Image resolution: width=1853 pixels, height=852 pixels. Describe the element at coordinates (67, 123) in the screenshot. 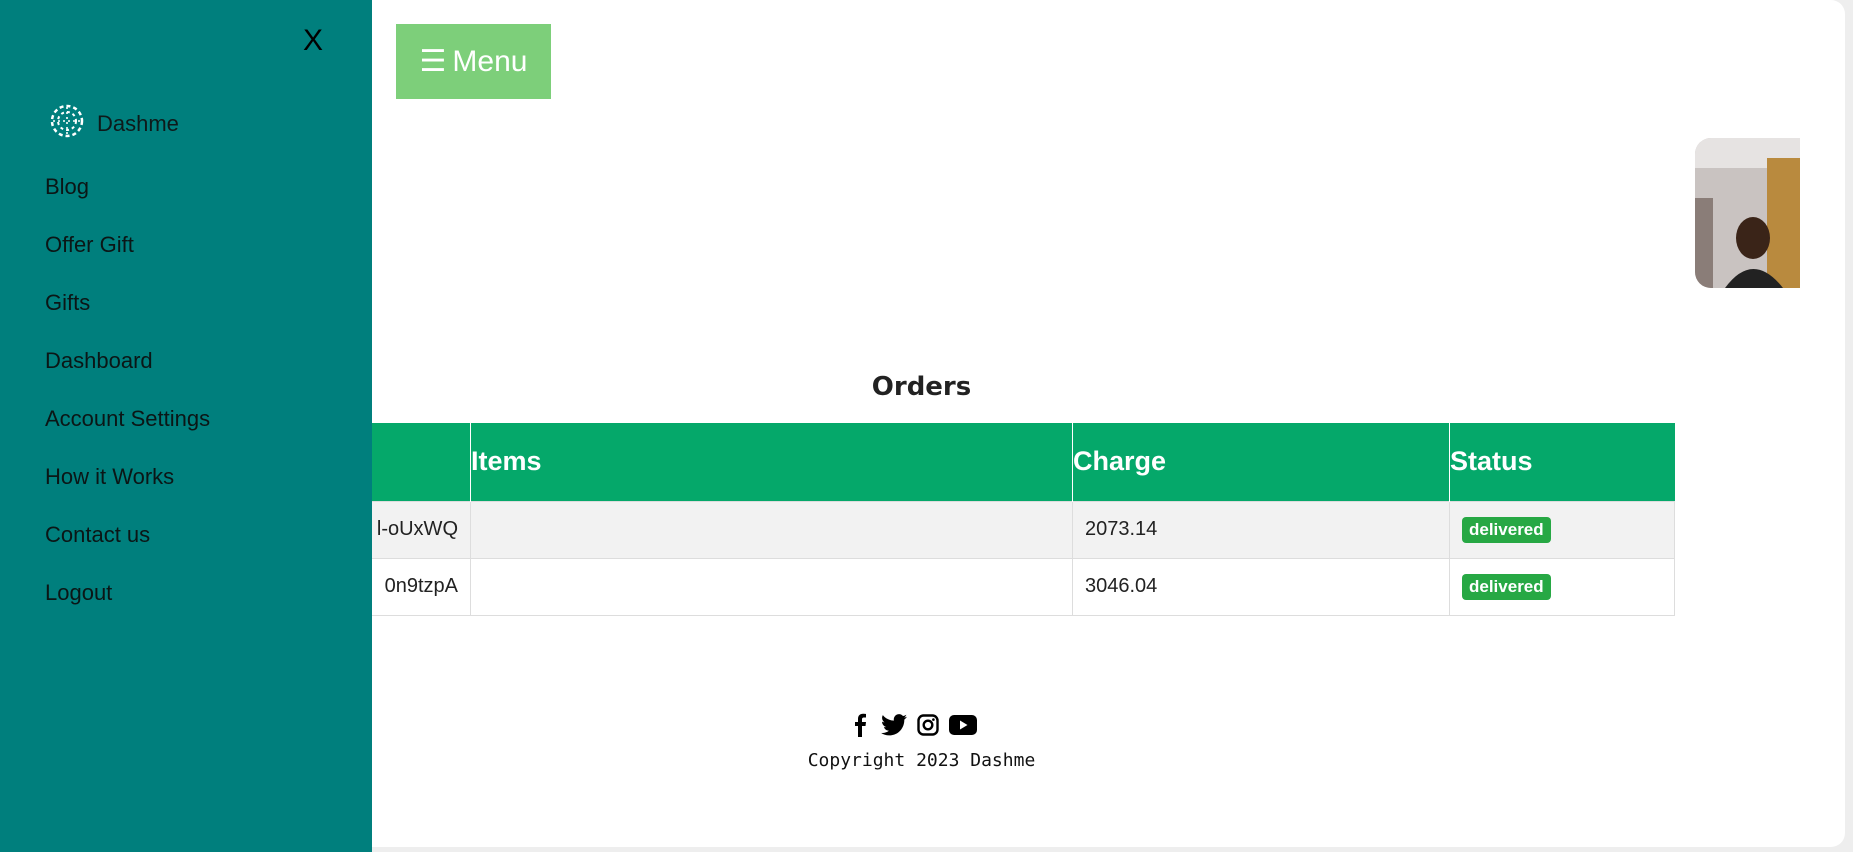

I see `dashme-logo-icon` at that location.